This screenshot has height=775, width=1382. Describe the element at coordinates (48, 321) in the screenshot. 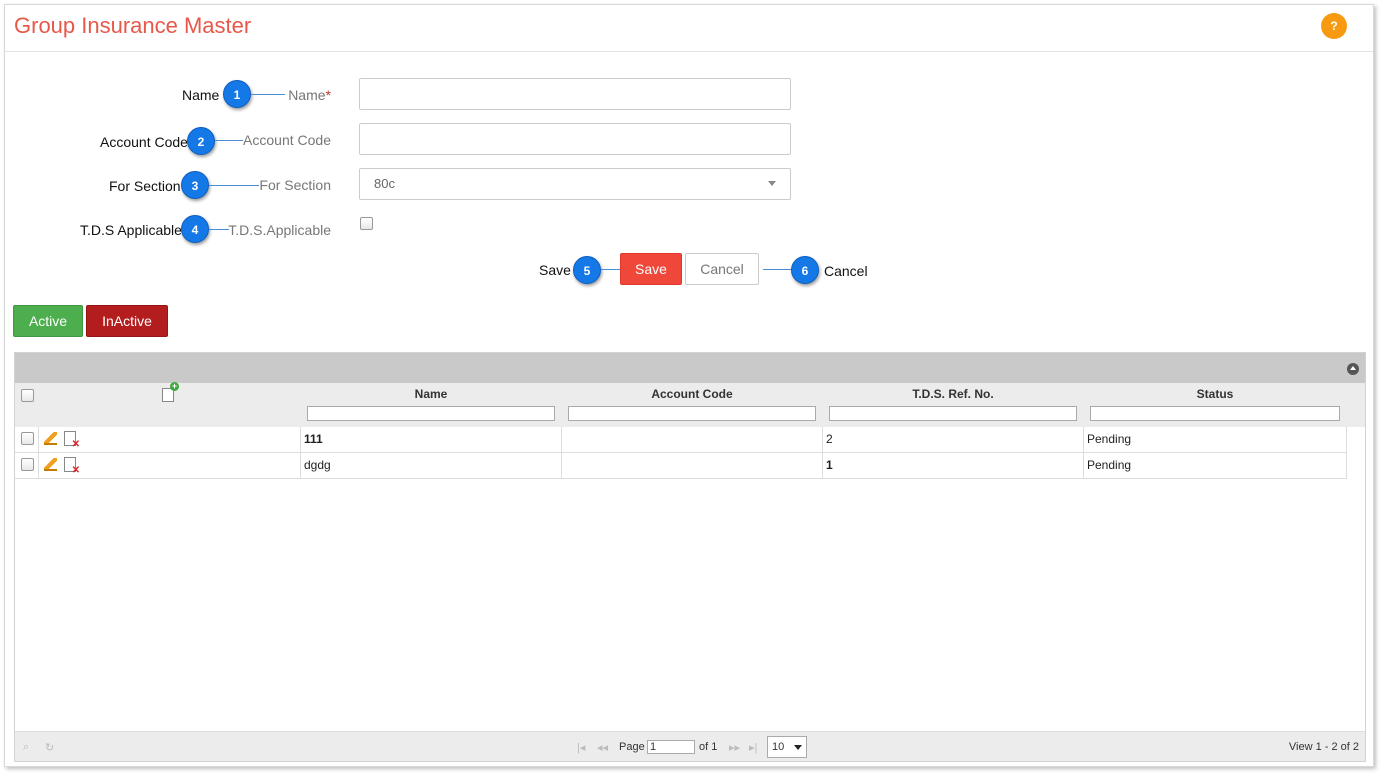

I see `active-filter-button: Active` at that location.